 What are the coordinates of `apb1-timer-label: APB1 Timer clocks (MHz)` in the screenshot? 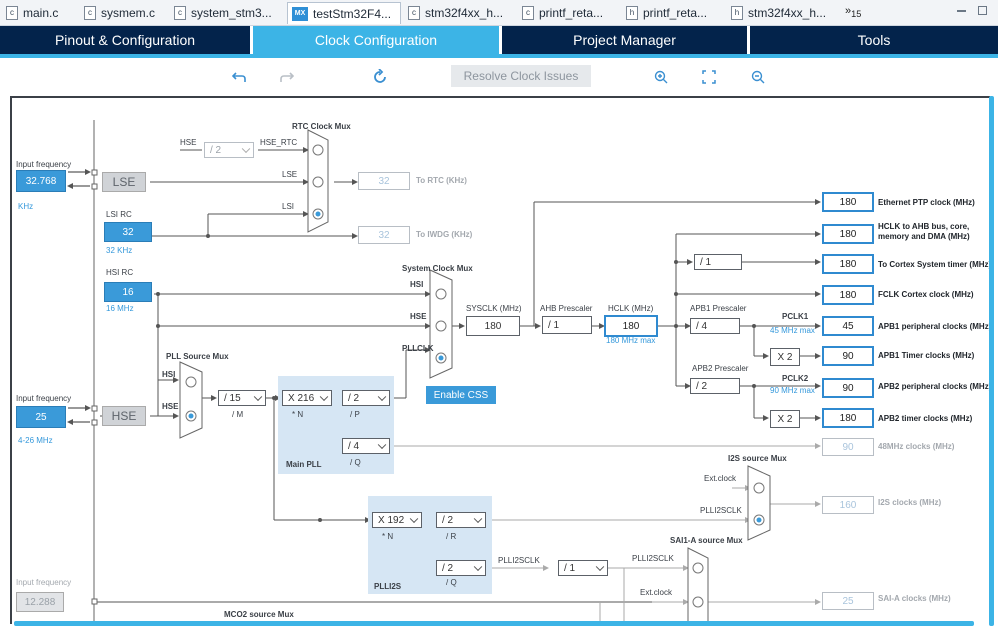 It's located at (926, 355).